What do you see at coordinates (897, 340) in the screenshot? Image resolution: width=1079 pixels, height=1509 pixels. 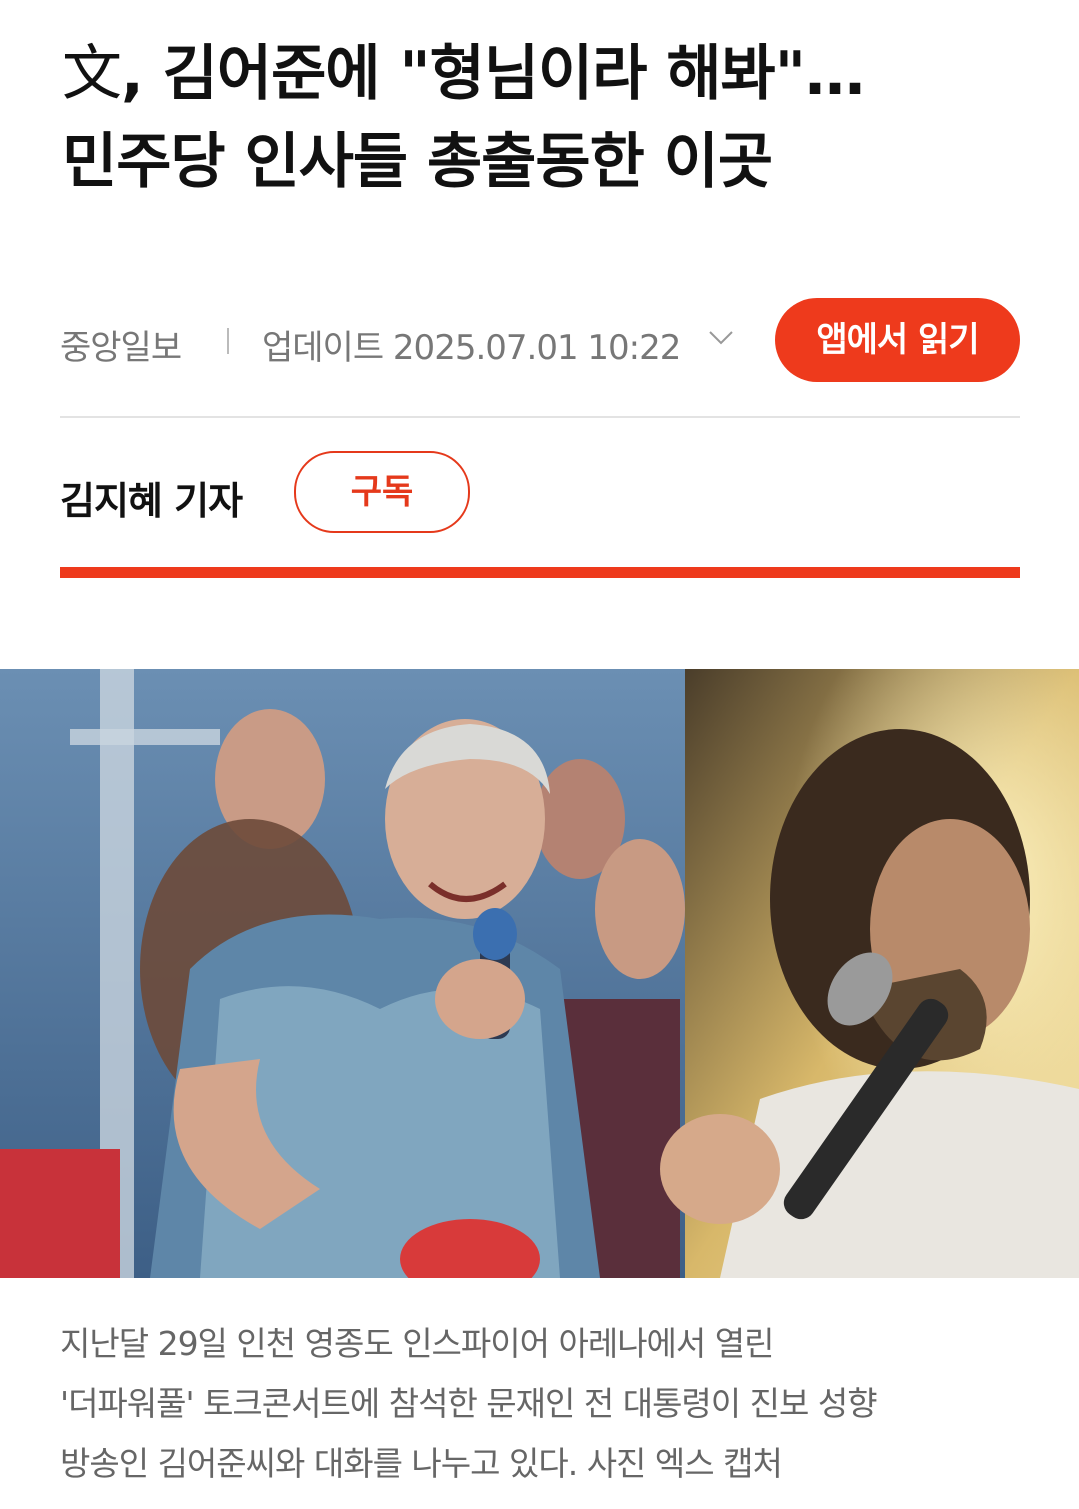 I see `read-in-app-button: 앱에서 읽기` at bounding box center [897, 340].